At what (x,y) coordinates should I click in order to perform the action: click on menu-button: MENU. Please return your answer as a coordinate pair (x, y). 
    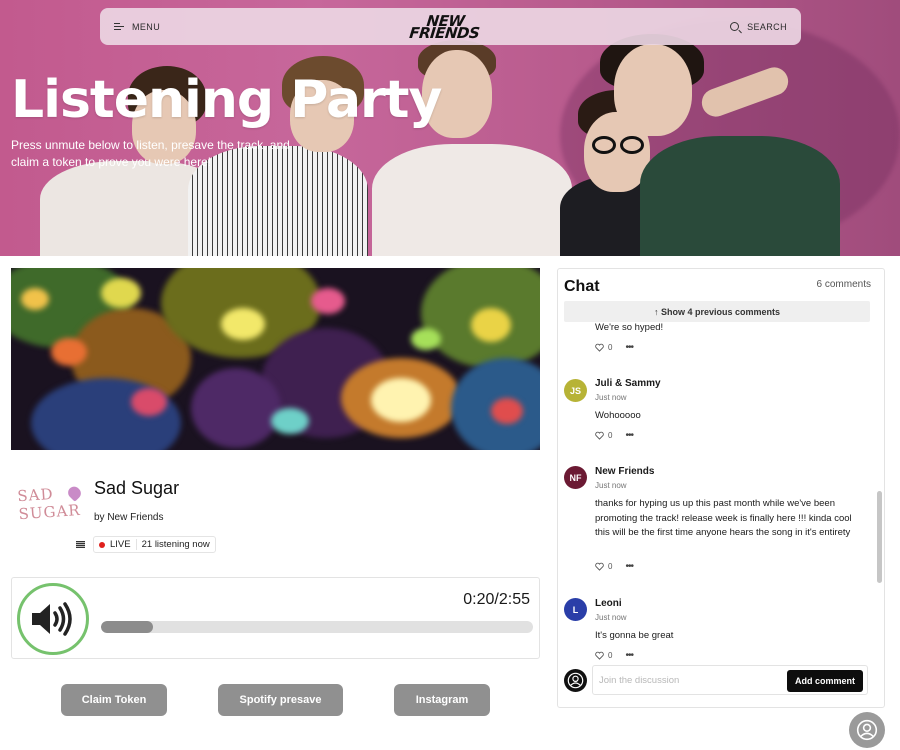
    Looking at the image, I should click on (137, 27).